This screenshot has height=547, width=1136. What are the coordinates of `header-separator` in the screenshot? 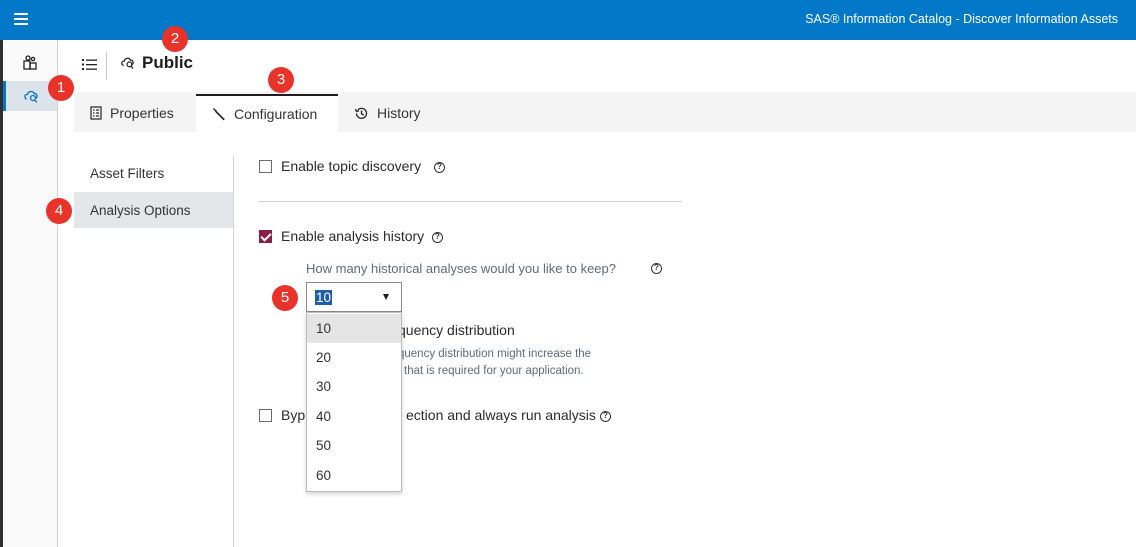 It's located at (106, 66).